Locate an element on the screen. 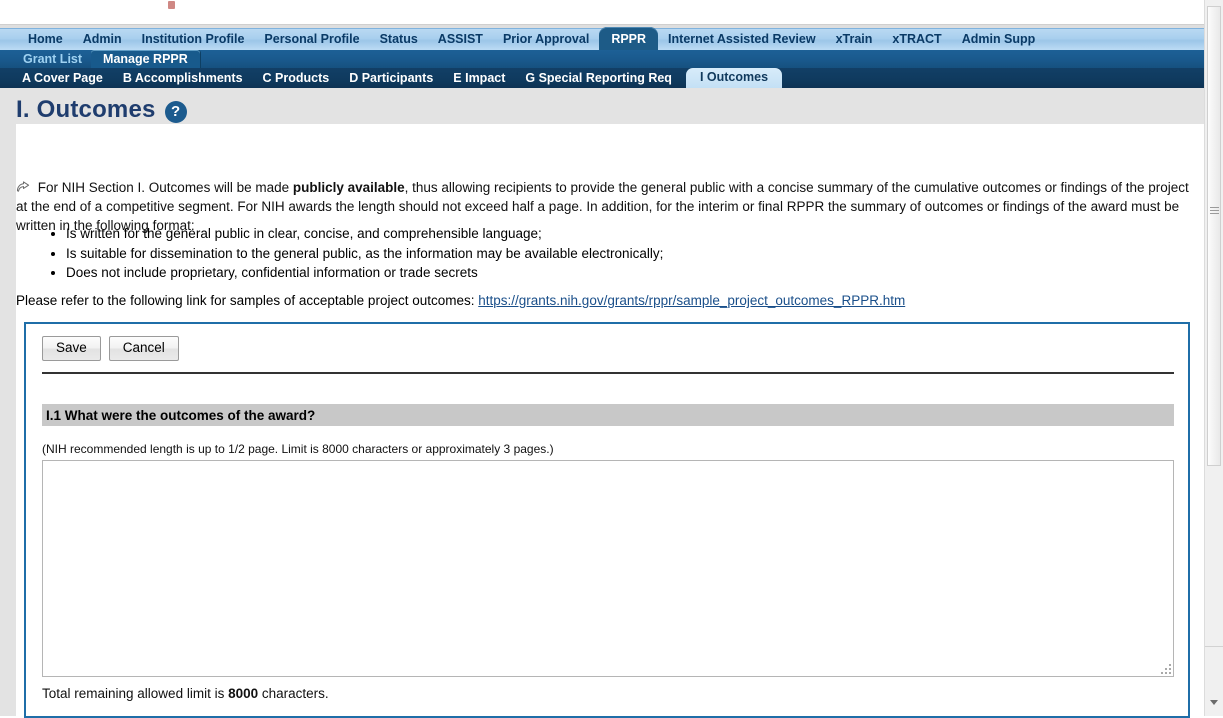 This screenshot has width=1223, height=718. remaining-prefix: Total remaining allowed limit is is located at coordinates (135, 693).